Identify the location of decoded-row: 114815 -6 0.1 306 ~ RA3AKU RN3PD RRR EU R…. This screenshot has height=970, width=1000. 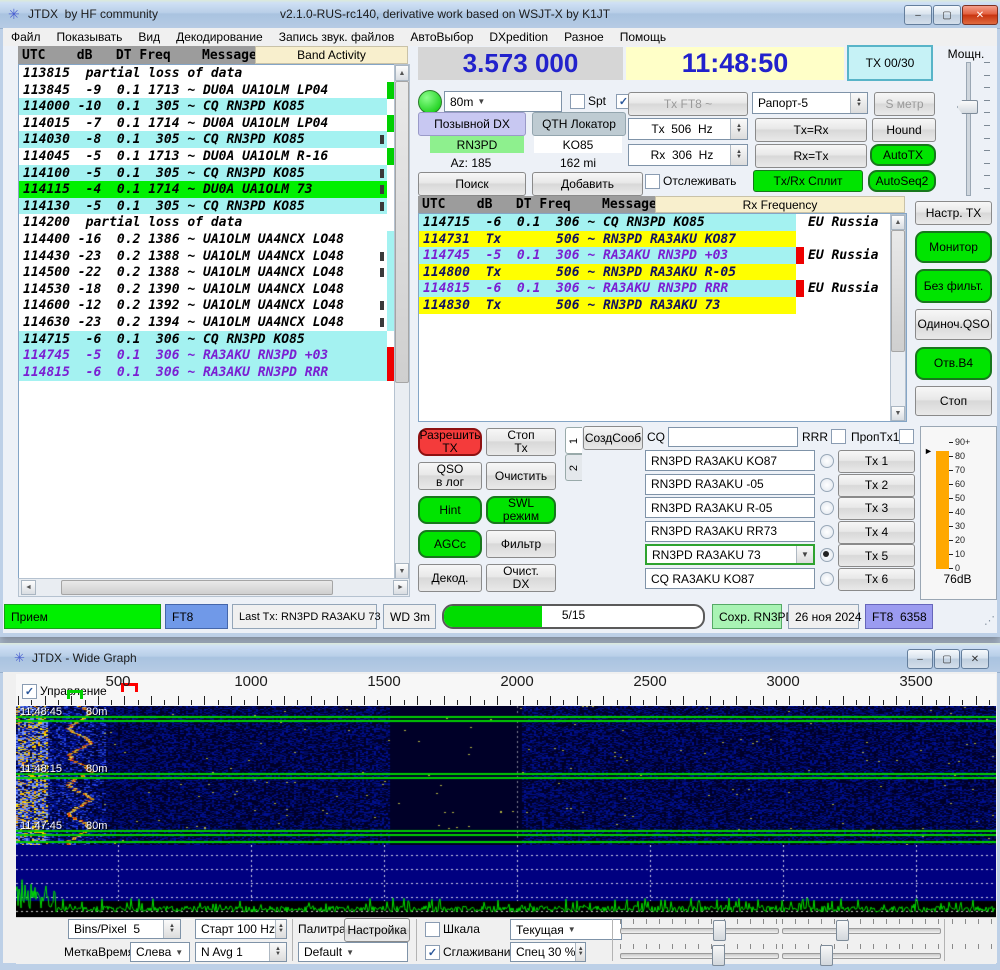
(662, 289).